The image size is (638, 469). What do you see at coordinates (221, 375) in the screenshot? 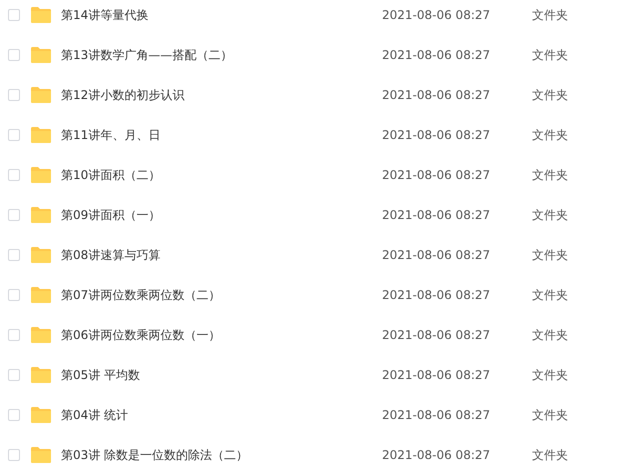
I see `folder-name: 第05讲 平均数` at bounding box center [221, 375].